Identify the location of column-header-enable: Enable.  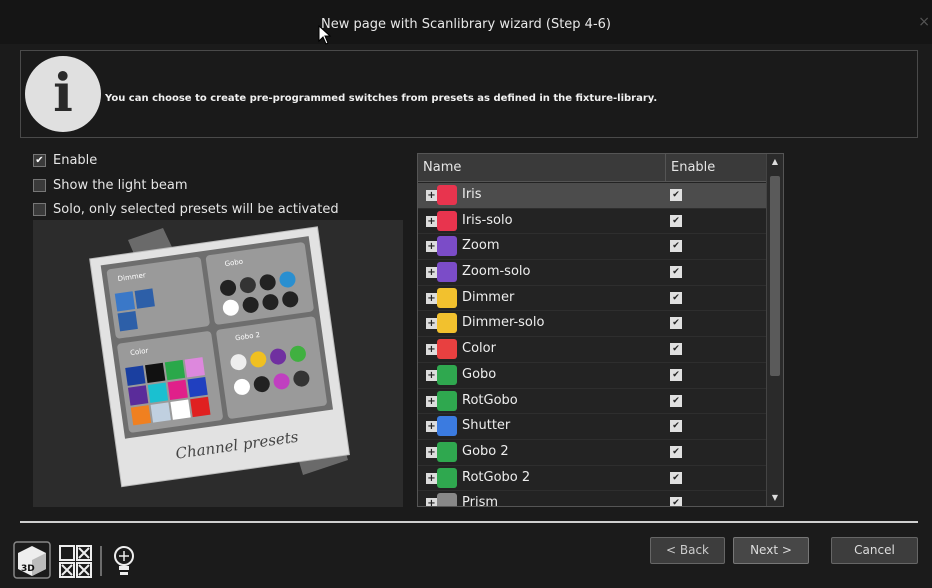
(693, 167).